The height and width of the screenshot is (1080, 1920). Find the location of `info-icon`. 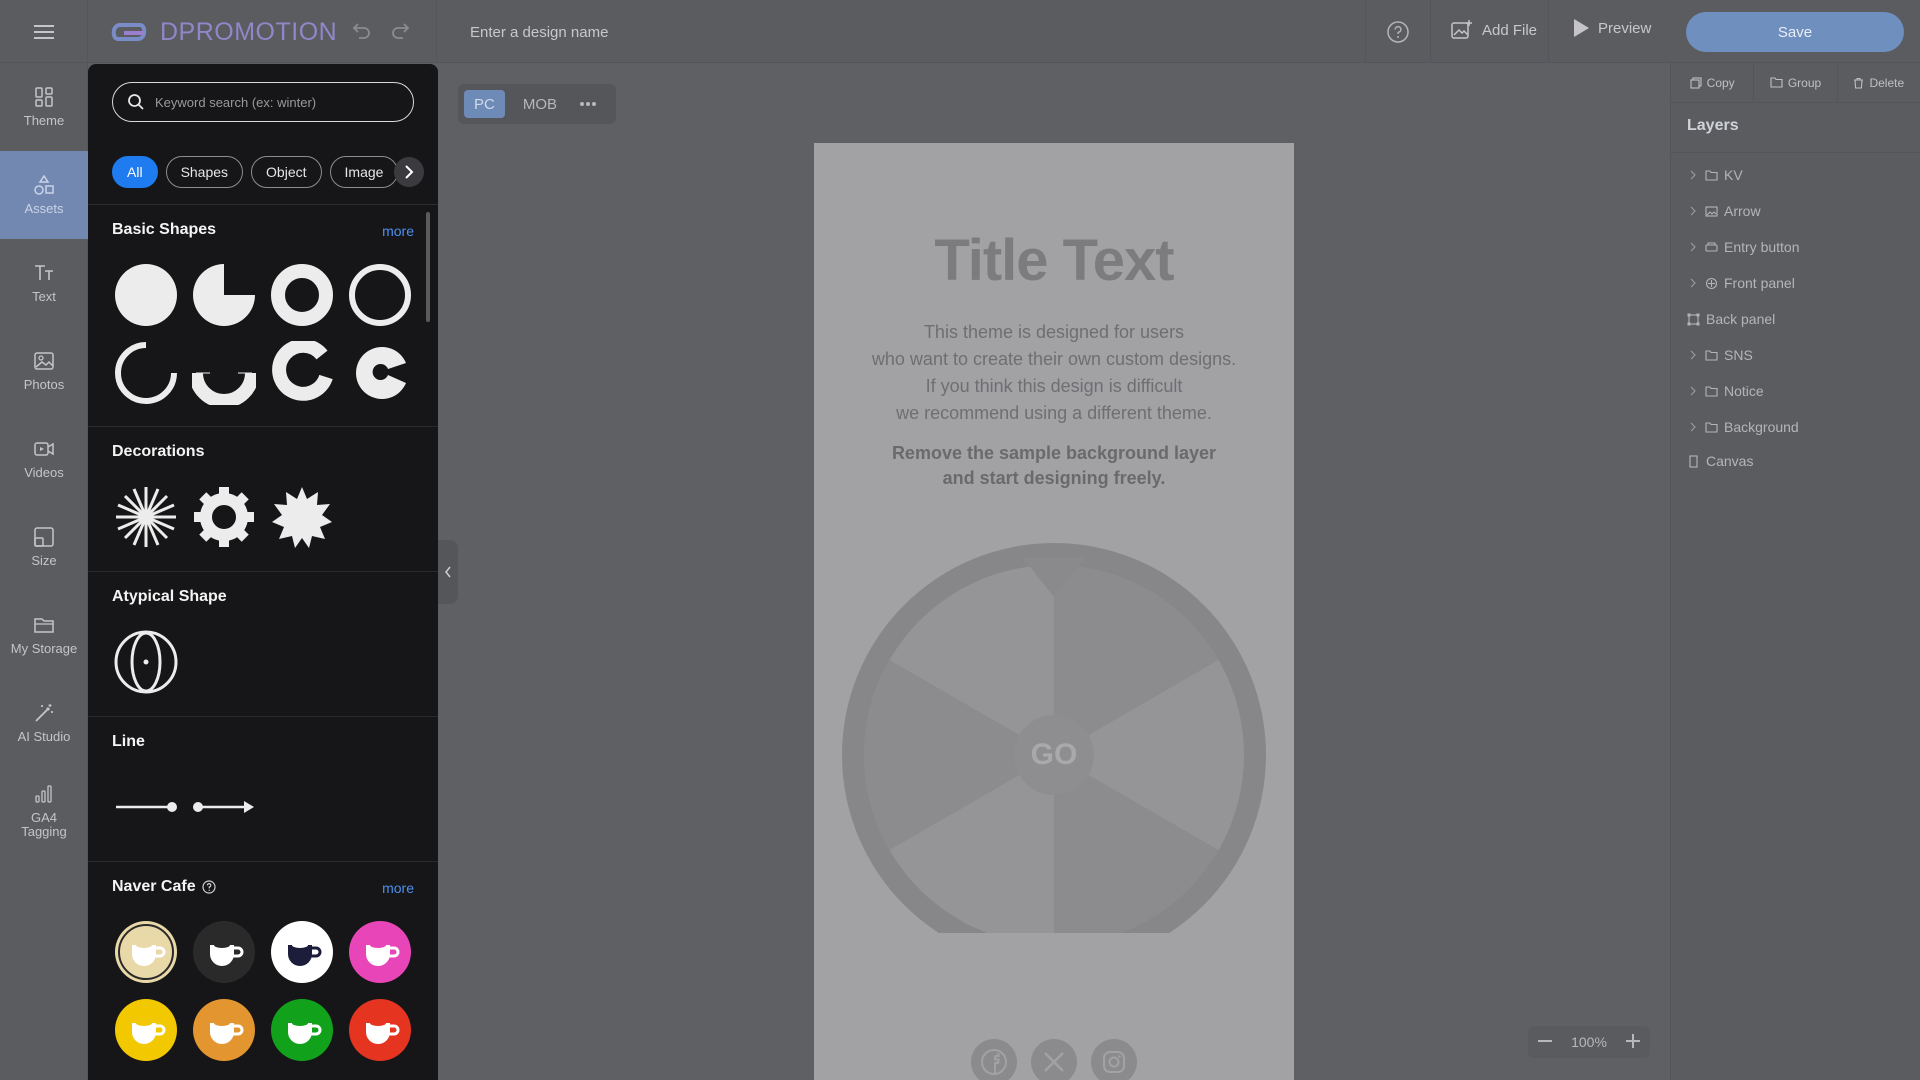

info-icon is located at coordinates (209, 887).